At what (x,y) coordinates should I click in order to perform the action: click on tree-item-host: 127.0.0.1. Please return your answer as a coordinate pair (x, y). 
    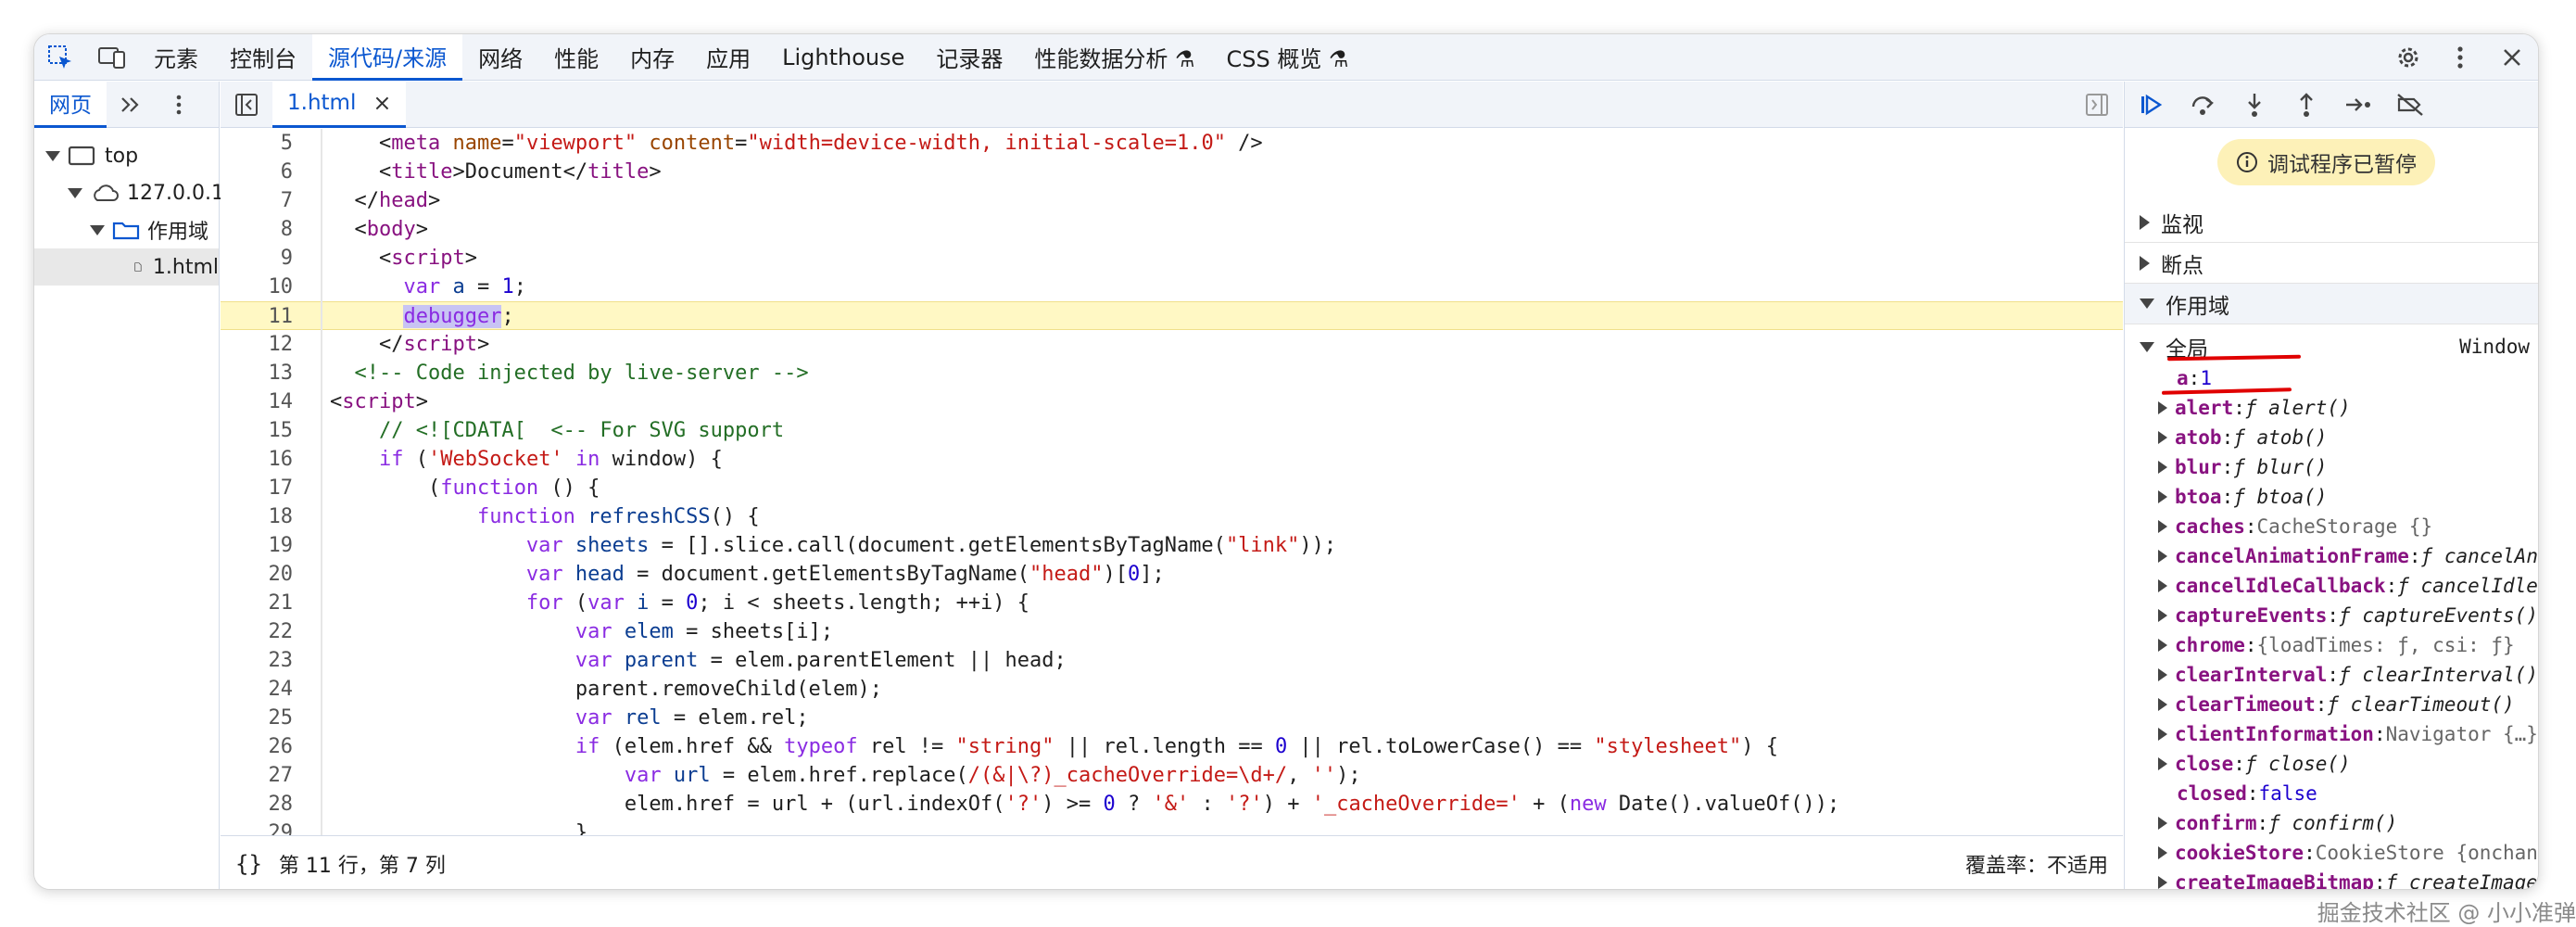
    Looking at the image, I should click on (146, 193).